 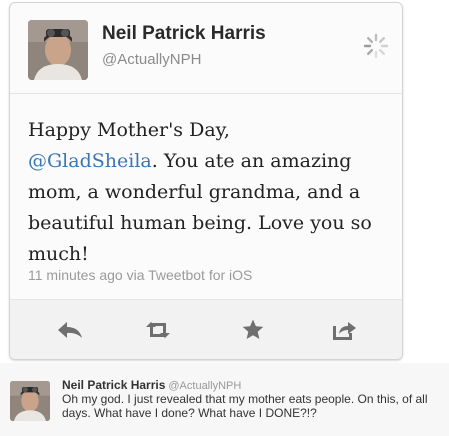 I want to click on followup-author-handle: @ActuallyNPH, so click(x=204, y=386).